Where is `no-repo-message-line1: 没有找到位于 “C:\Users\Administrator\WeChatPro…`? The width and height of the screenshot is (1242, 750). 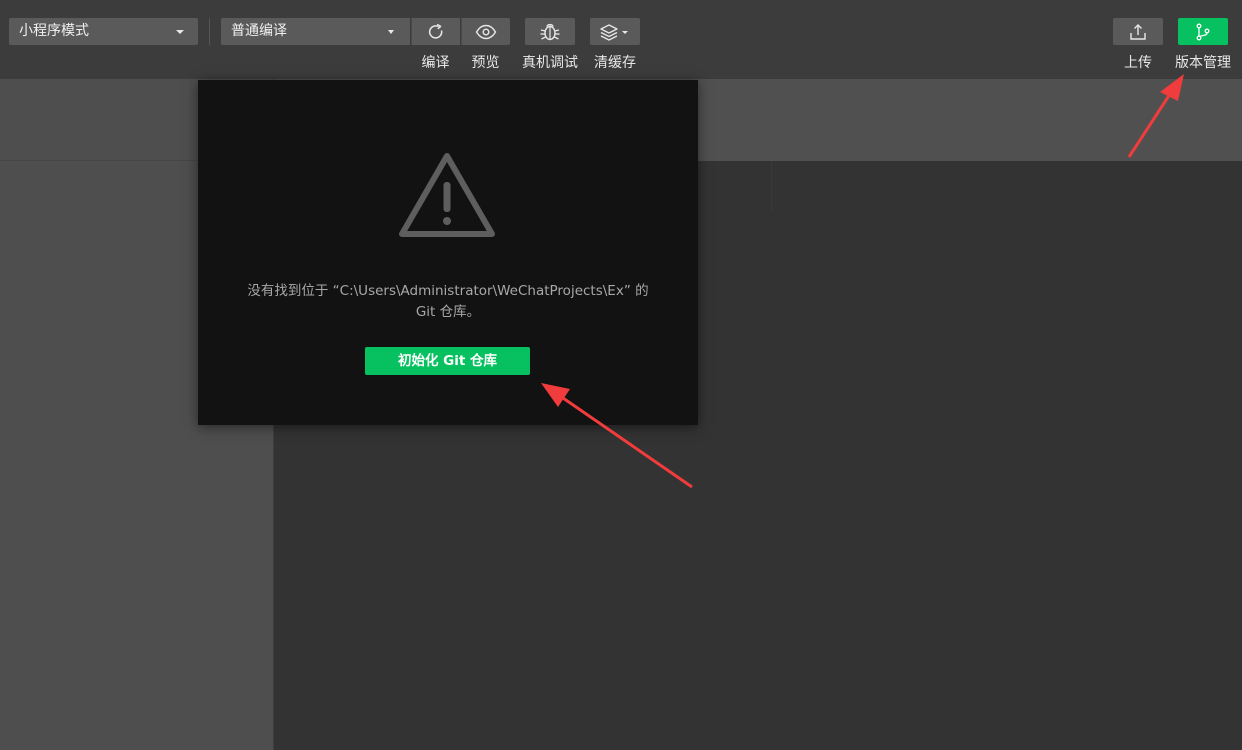 no-repo-message-line1: 没有找到位于 “C:\Users\Administrator\WeChatPro… is located at coordinates (448, 291).